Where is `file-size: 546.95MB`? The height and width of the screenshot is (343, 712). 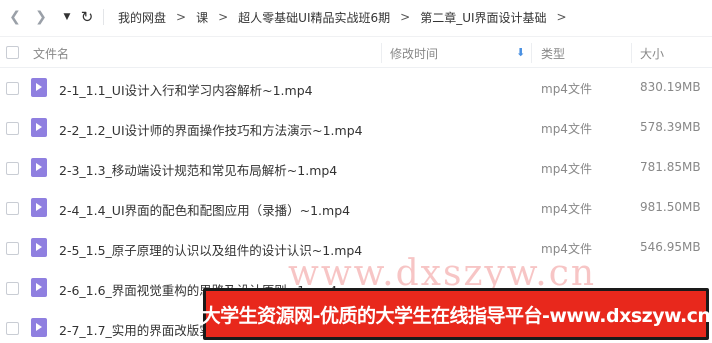 file-size: 546.95MB is located at coordinates (670, 247).